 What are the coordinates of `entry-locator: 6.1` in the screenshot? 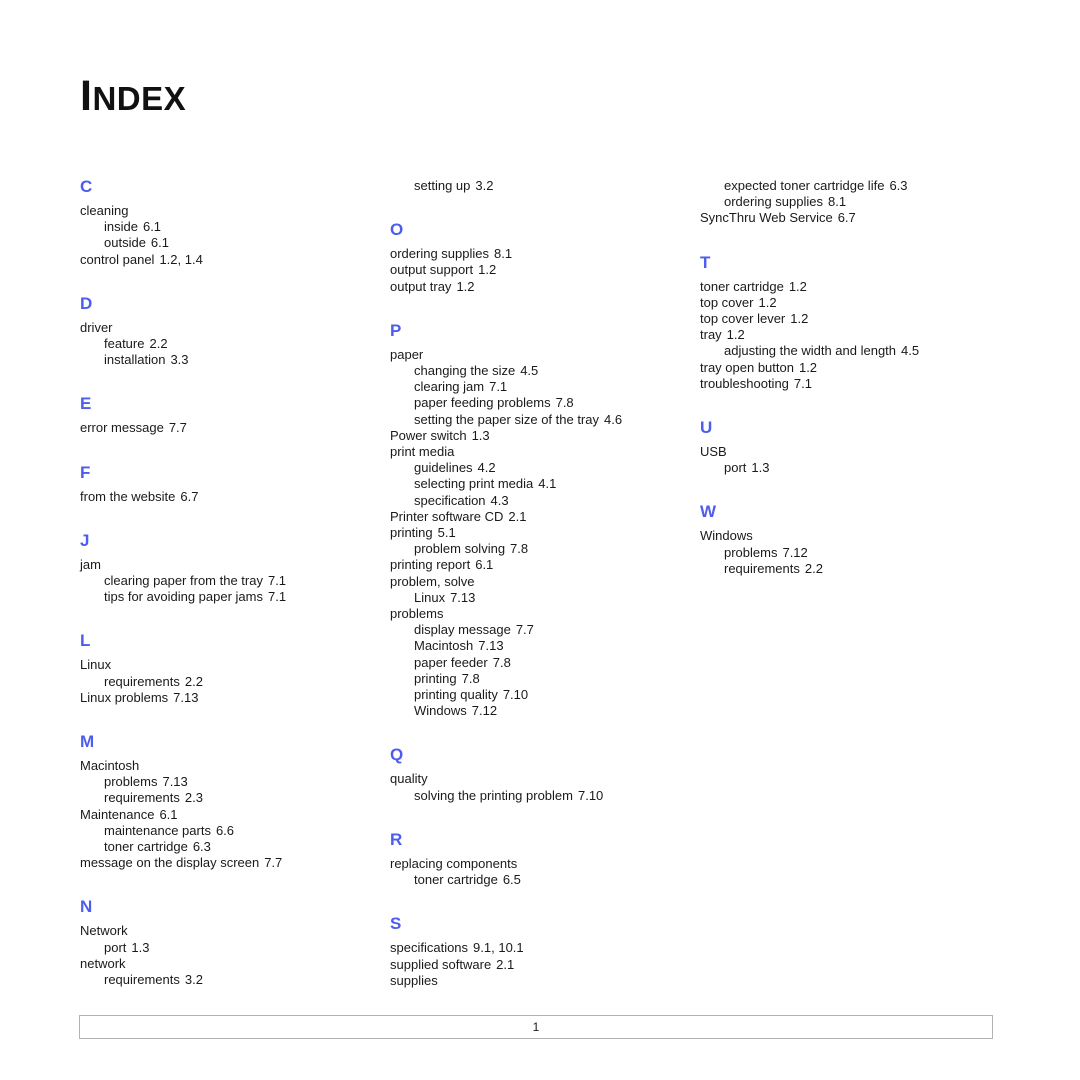 It's located at (159, 243).